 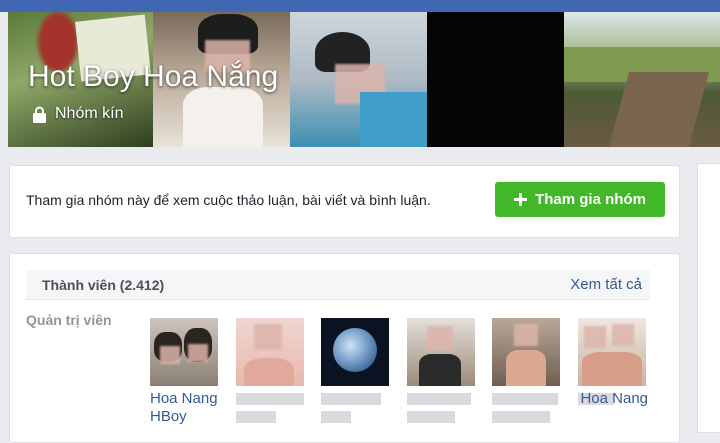 What do you see at coordinates (521, 199) in the screenshot?
I see `plus-icon` at bounding box center [521, 199].